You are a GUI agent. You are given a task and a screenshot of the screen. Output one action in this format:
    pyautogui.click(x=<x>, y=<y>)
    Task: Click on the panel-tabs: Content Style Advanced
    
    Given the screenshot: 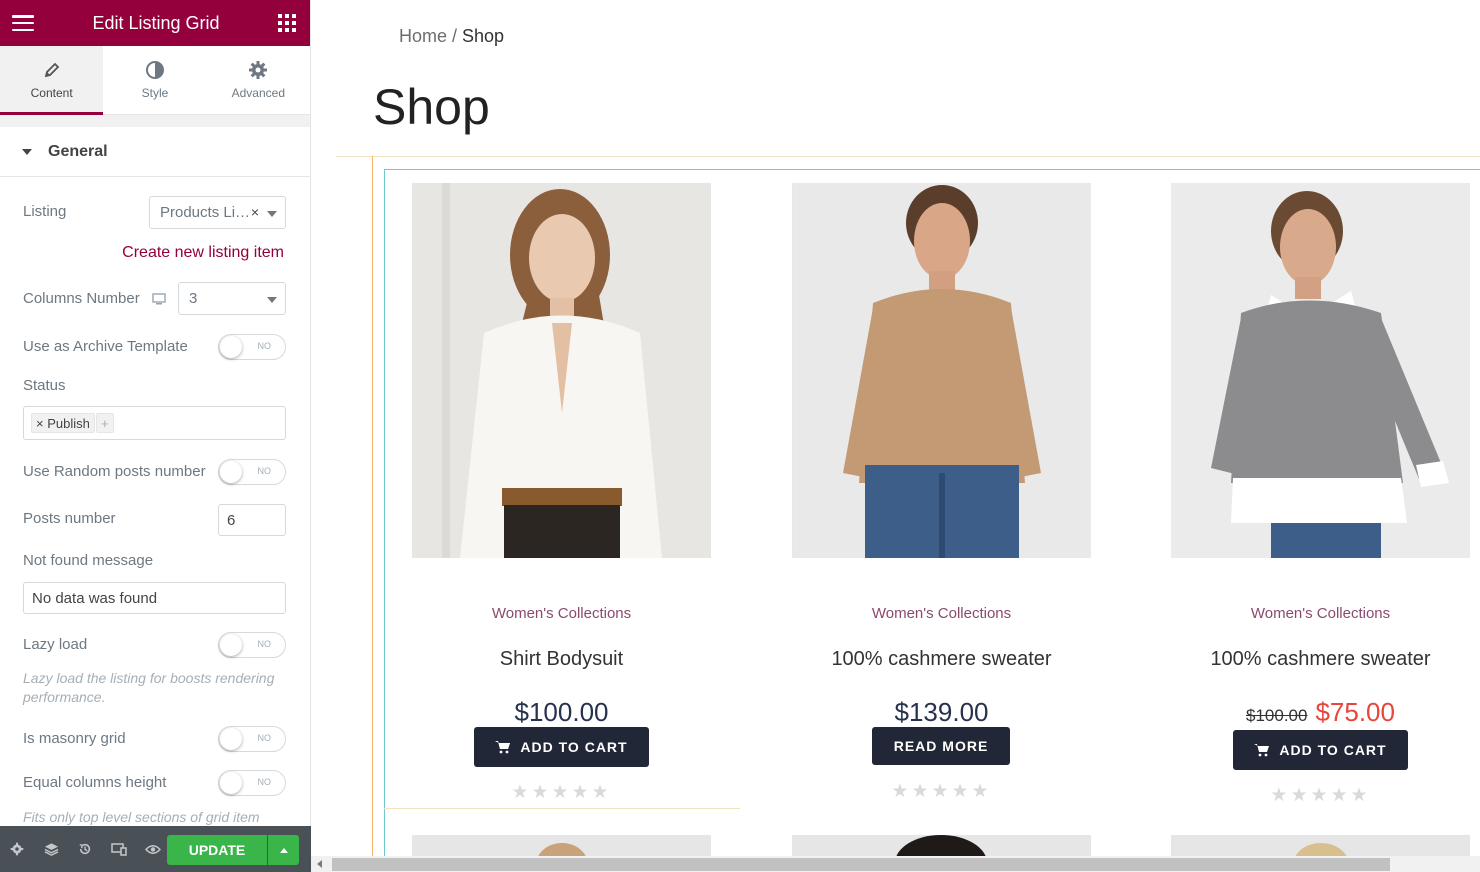 What is the action you would take?
    pyautogui.click(x=155, y=80)
    